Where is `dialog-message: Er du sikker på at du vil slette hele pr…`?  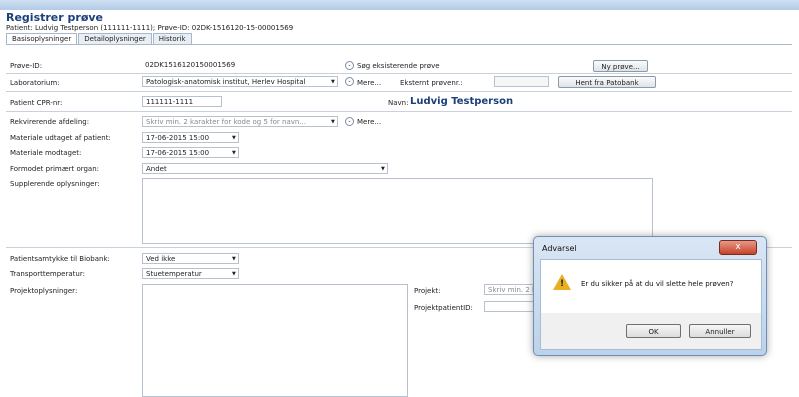 dialog-message: Er du sikker på at du vil slette hele pr… is located at coordinates (657, 284).